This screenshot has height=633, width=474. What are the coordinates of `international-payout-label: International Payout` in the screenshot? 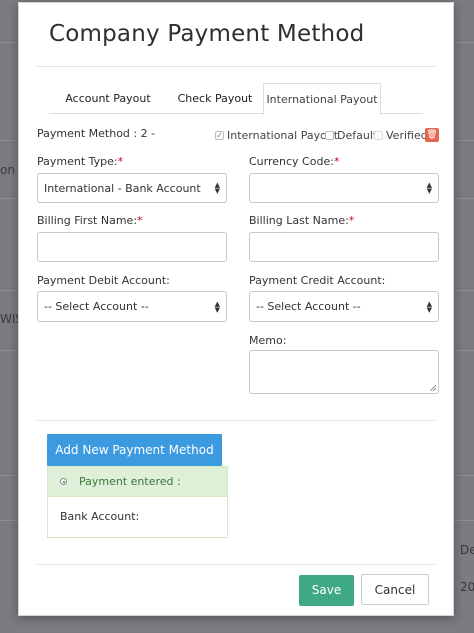 It's located at (283, 135).